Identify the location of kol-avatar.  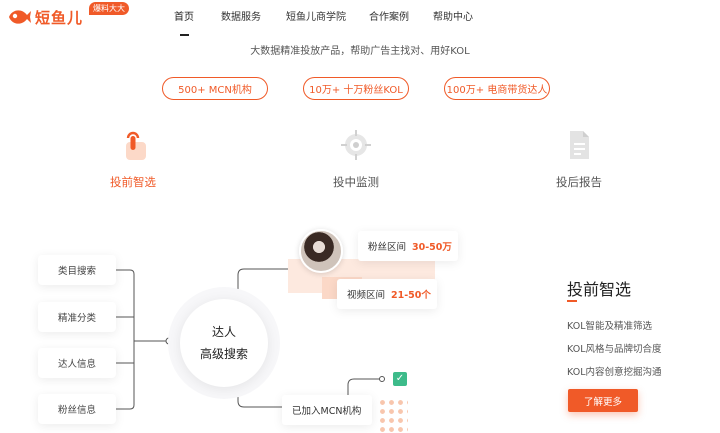
(321, 251).